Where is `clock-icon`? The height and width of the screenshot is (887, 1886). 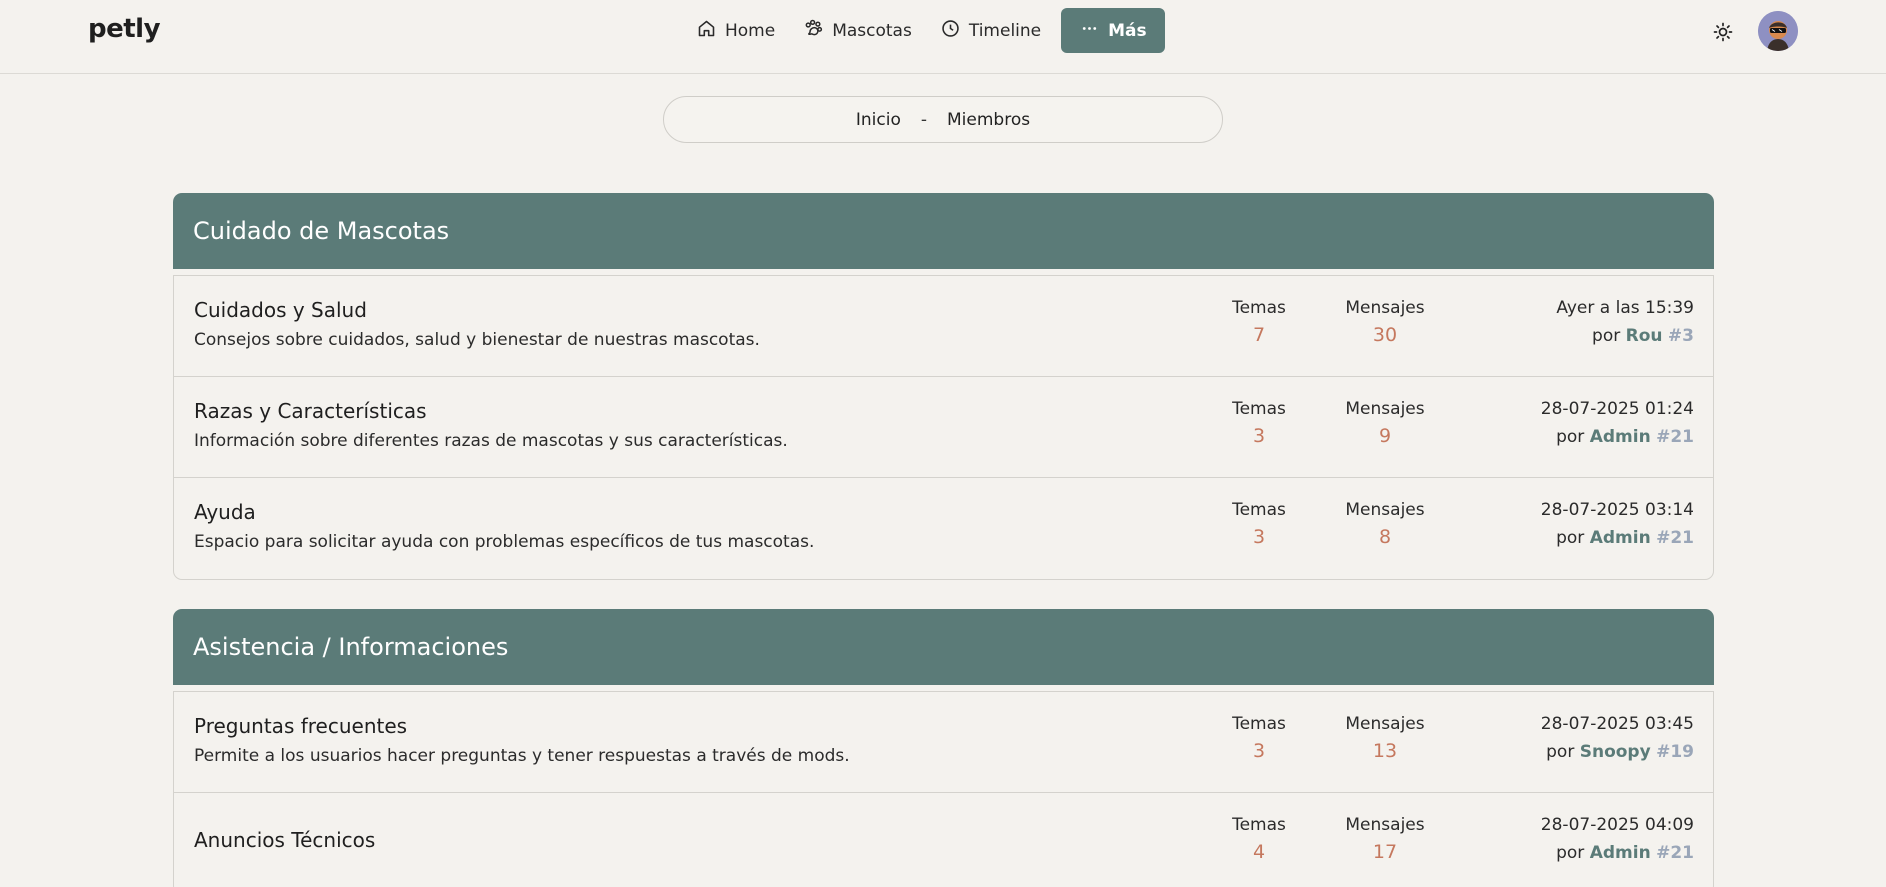 clock-icon is located at coordinates (950, 31).